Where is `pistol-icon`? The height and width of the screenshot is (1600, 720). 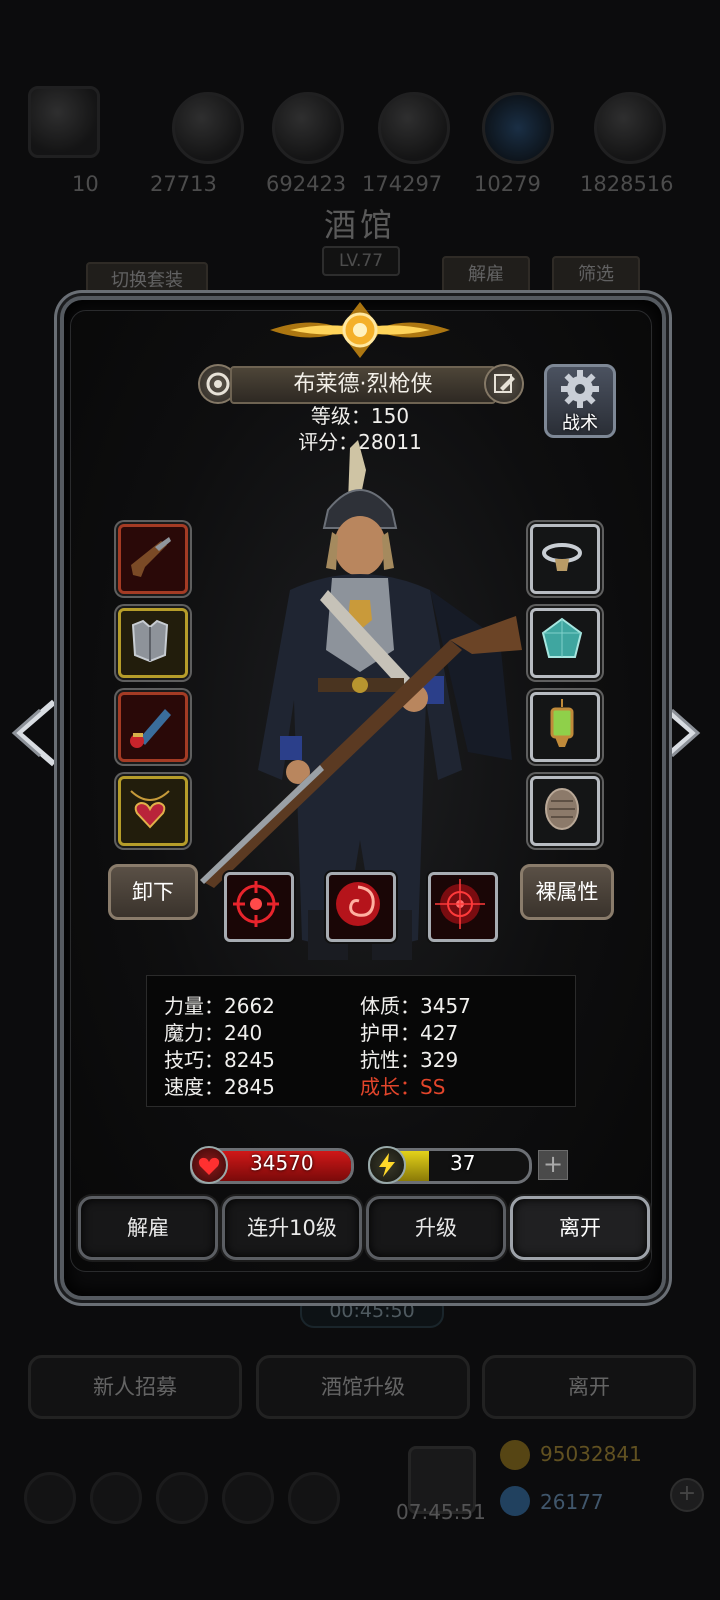 pistol-icon is located at coordinates (151, 557).